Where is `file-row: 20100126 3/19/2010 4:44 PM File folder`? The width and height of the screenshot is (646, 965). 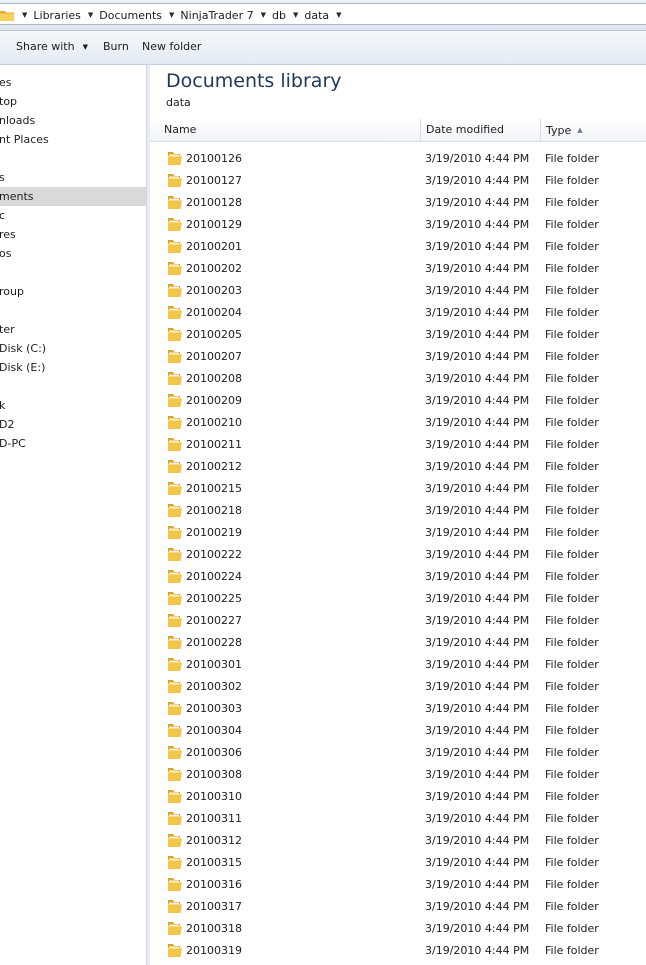
file-row: 20100126 3/19/2010 4:44 PM File folder is located at coordinates (398, 159).